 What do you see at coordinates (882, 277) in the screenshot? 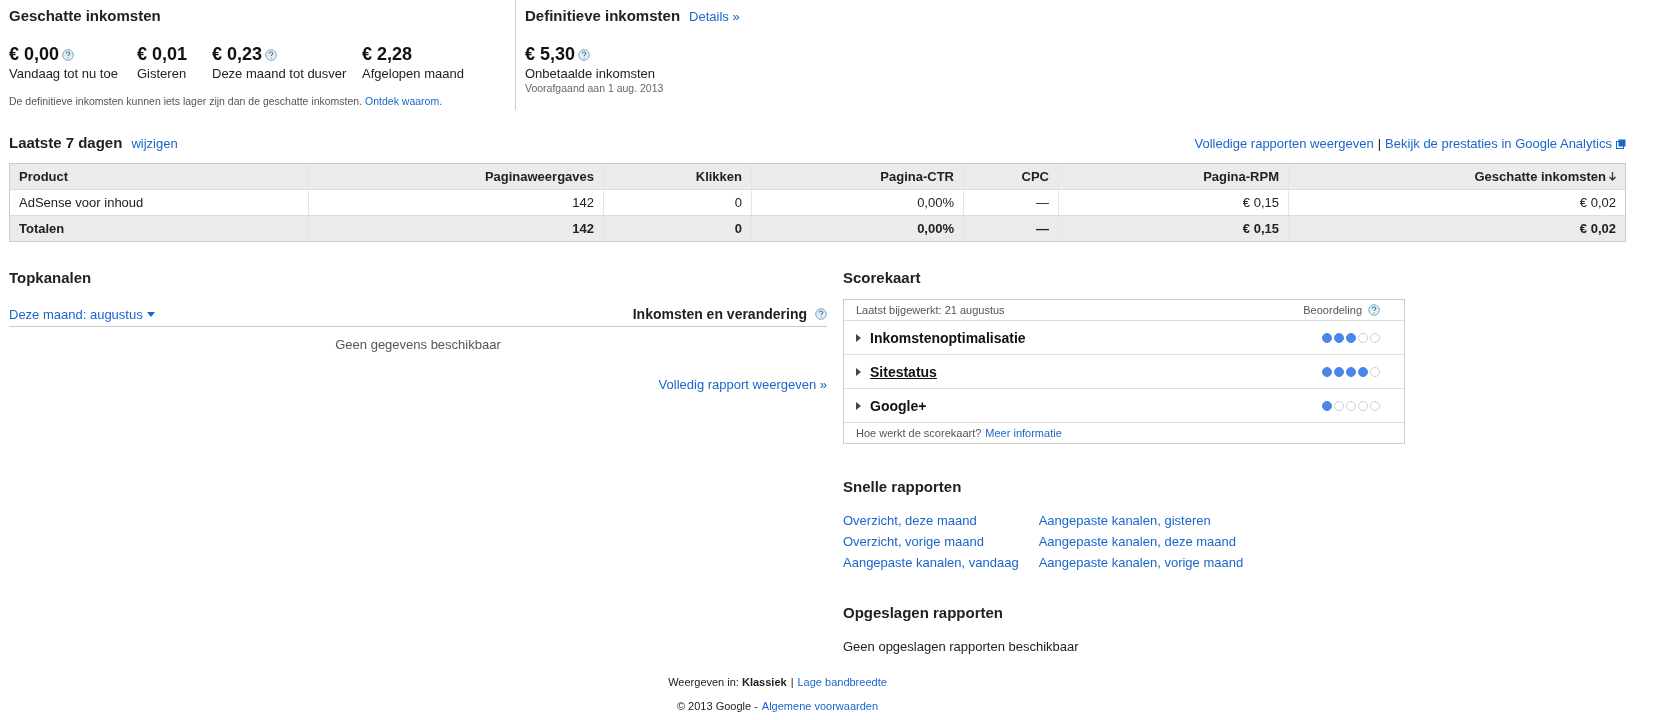
I see `section-title: Scorekaart` at bounding box center [882, 277].